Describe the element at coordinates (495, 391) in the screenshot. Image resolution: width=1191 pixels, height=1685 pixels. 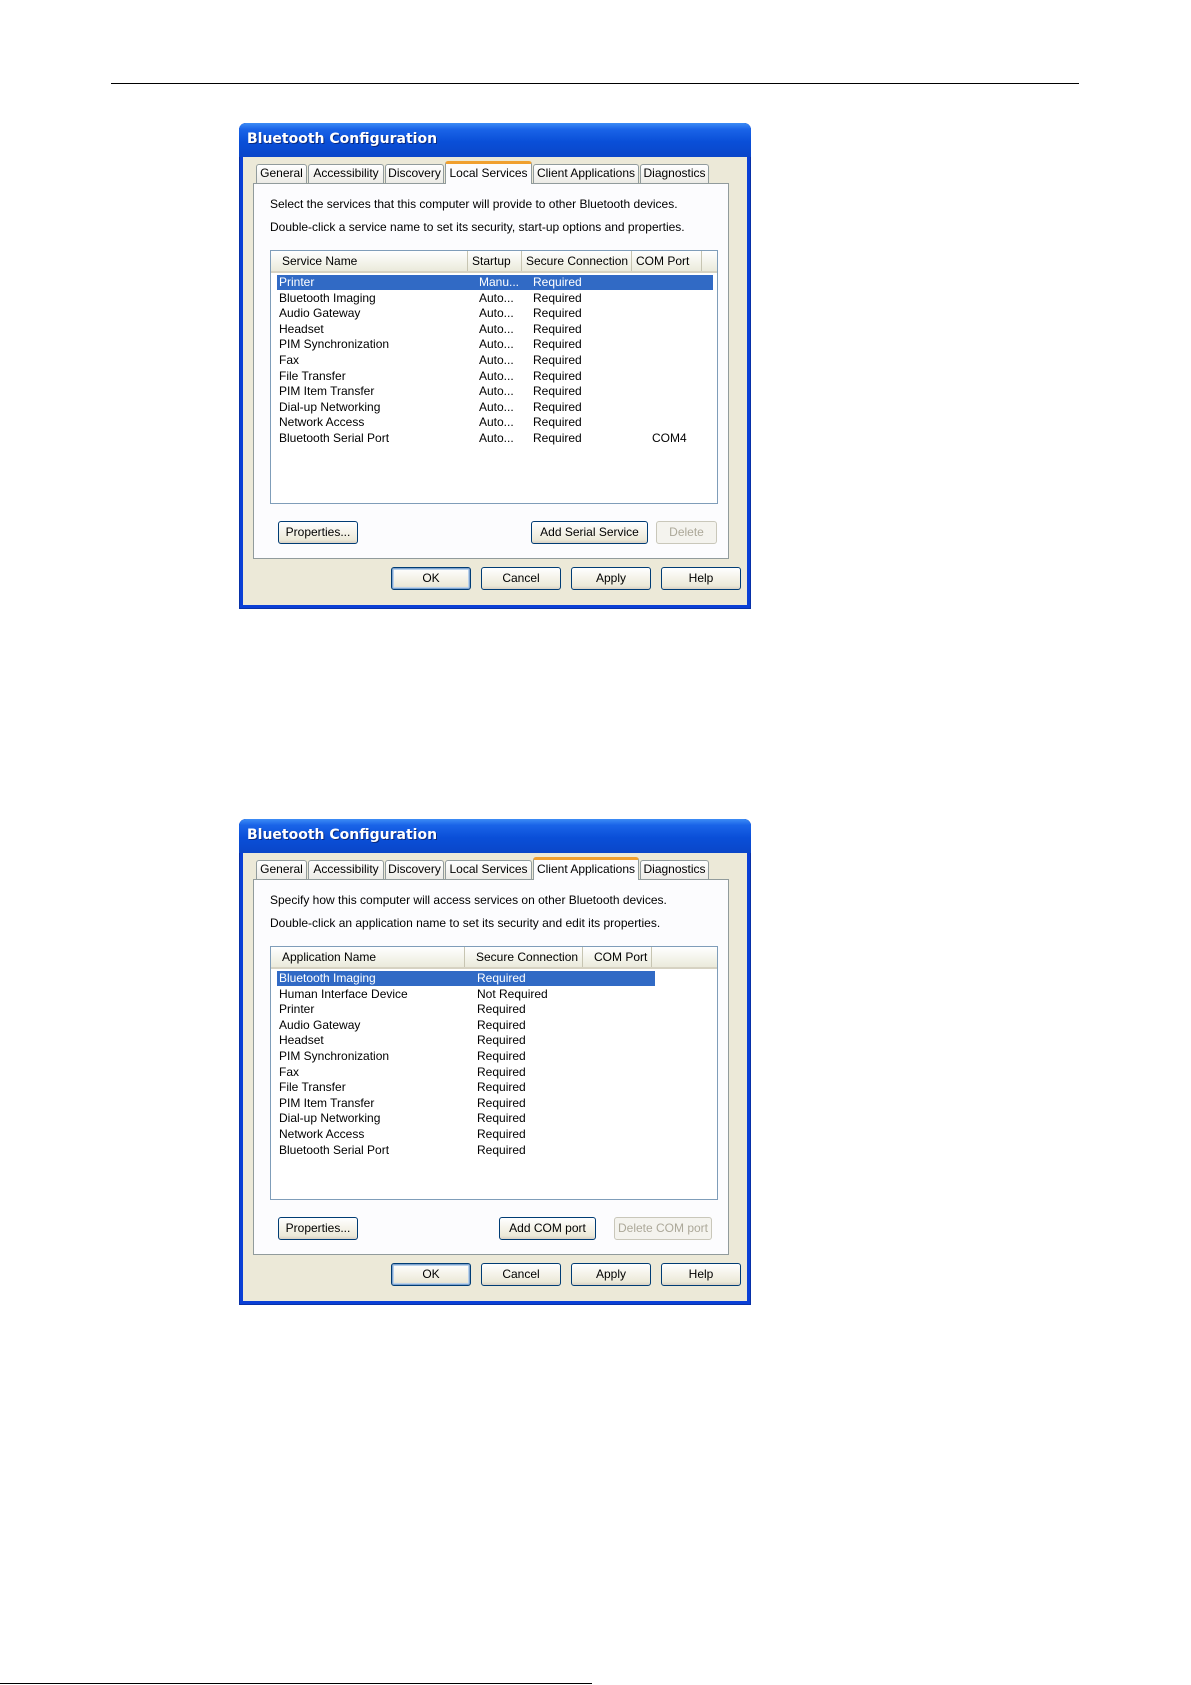
I see `list-row: PIM Item Transfer Auto... Required` at that location.